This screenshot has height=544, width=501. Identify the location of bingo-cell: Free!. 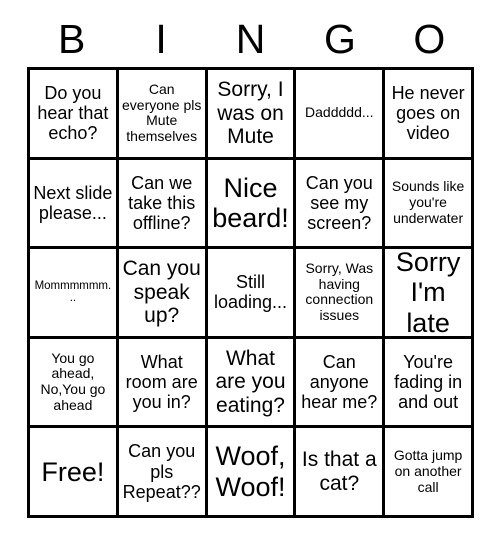
(74, 473).